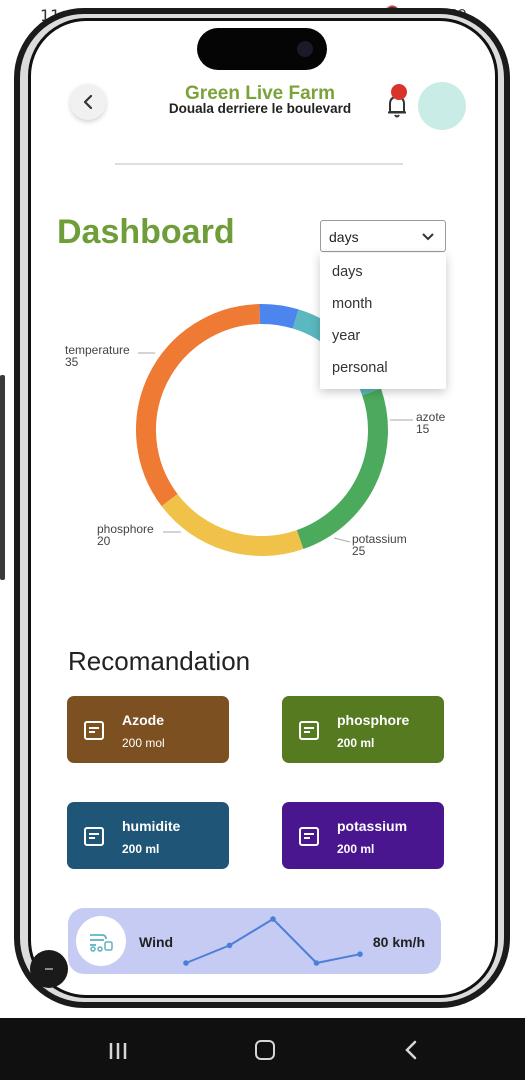 Image resolution: width=525 pixels, height=1080 pixels. What do you see at coordinates (363, 729) in the screenshot?
I see `recommendation-card-phosphore: phosphore 200 ml` at bounding box center [363, 729].